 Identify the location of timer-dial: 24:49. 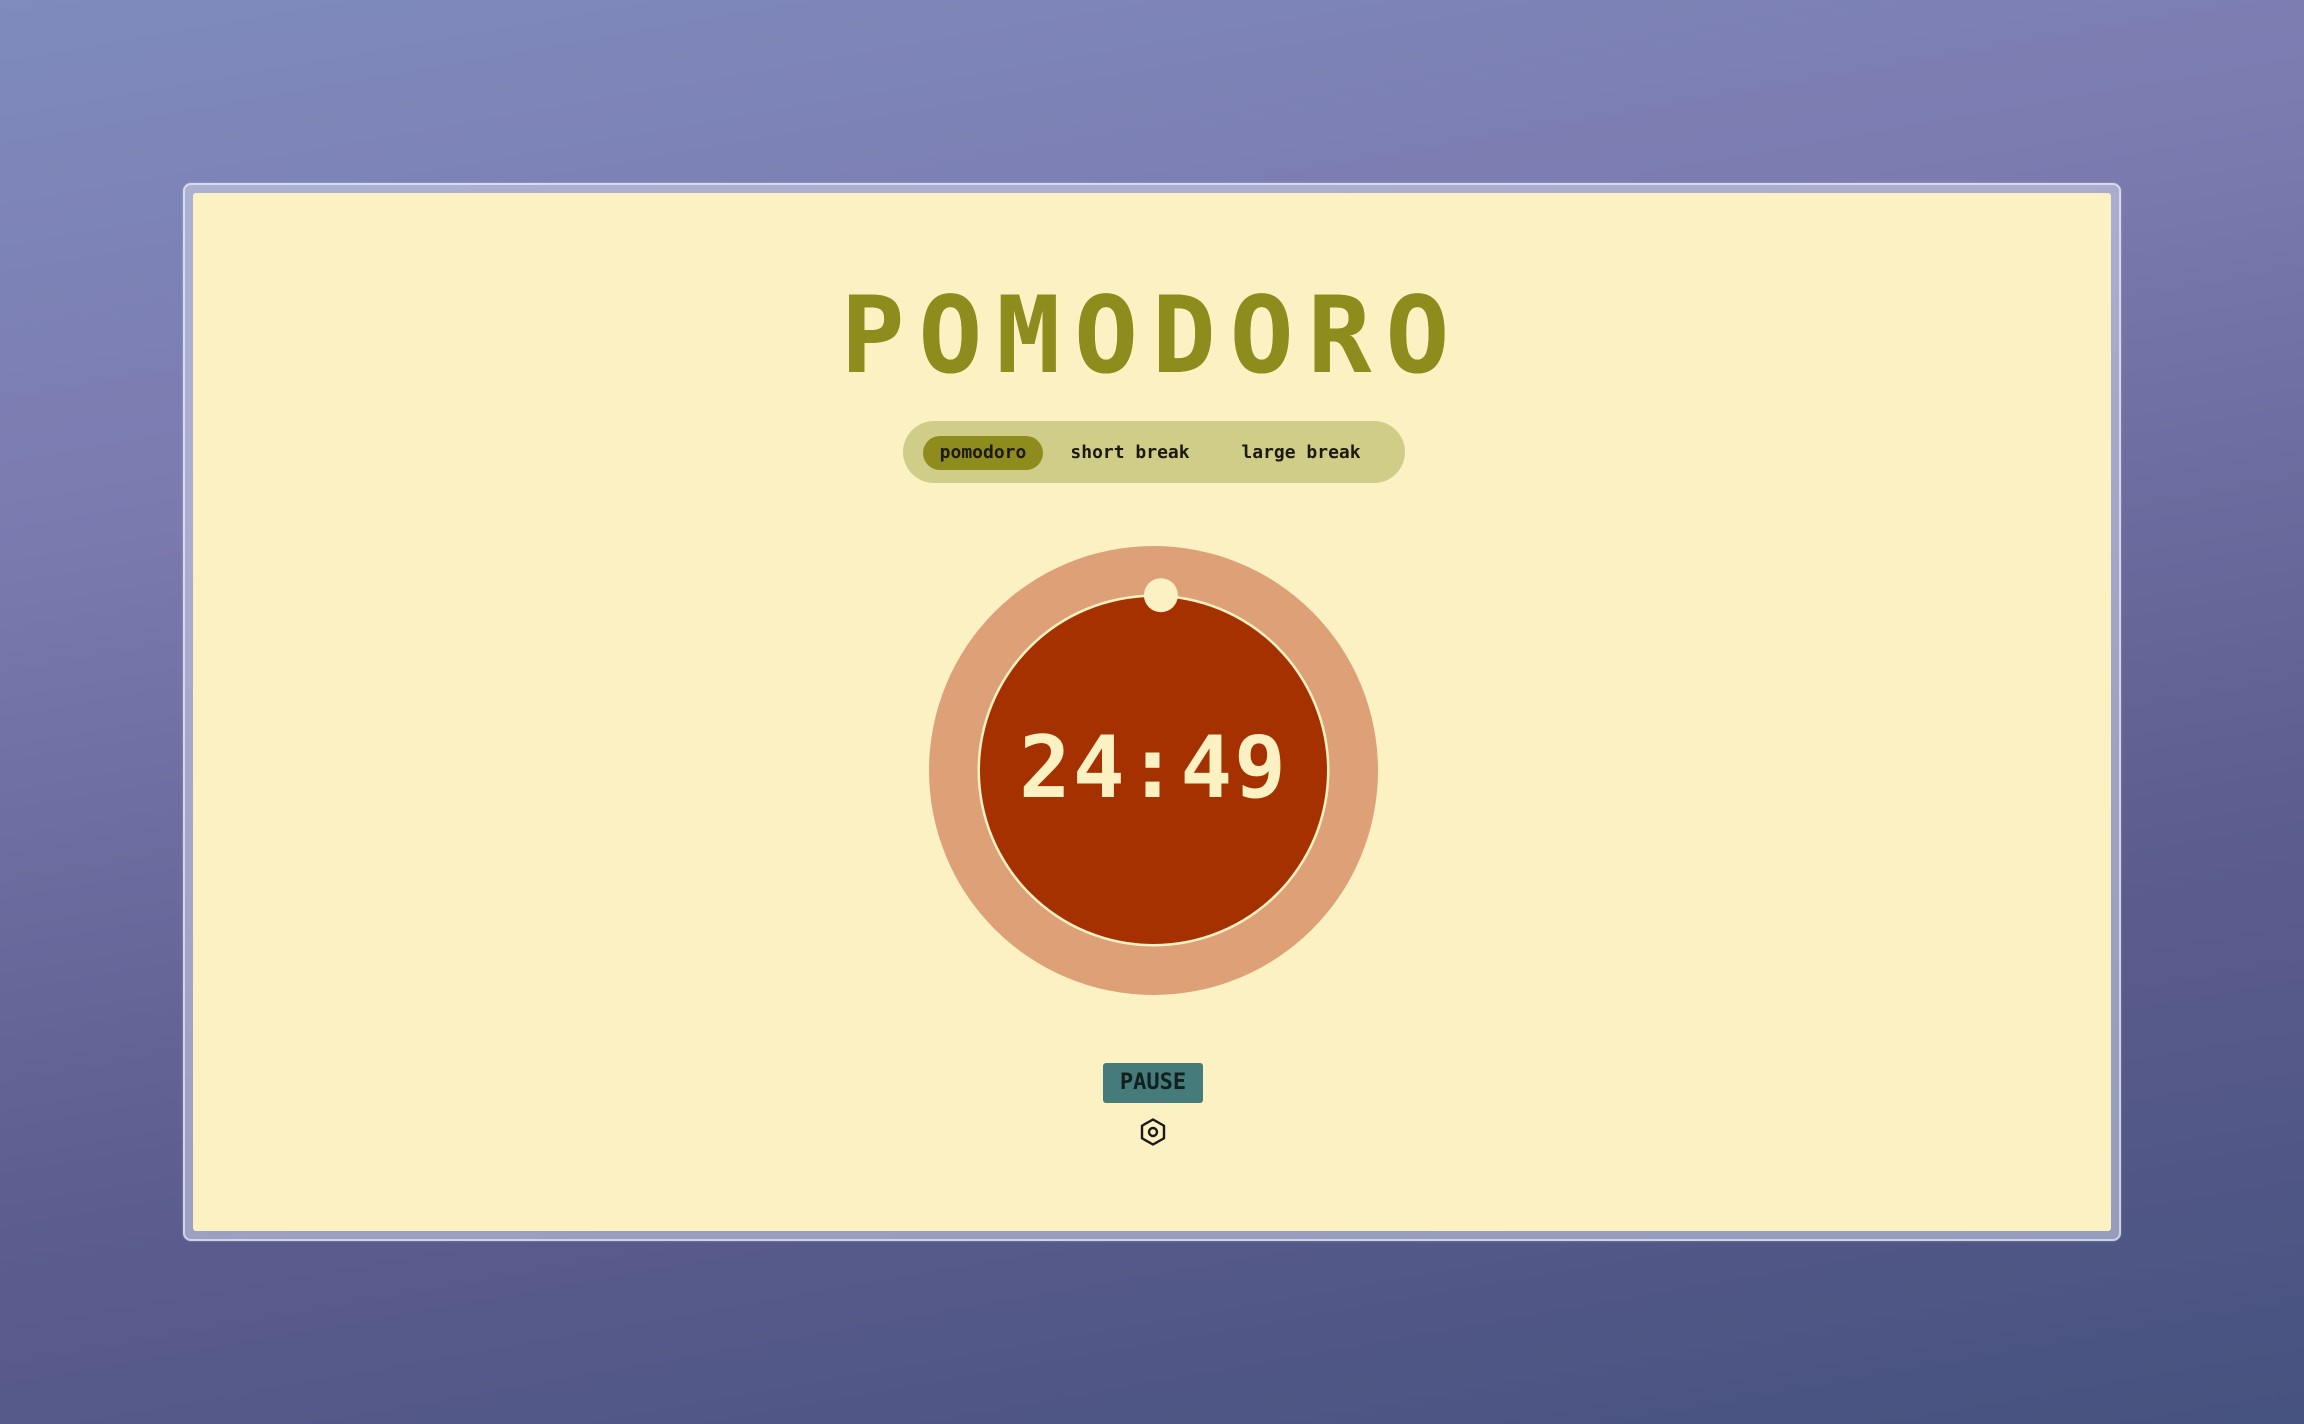
(1153, 770).